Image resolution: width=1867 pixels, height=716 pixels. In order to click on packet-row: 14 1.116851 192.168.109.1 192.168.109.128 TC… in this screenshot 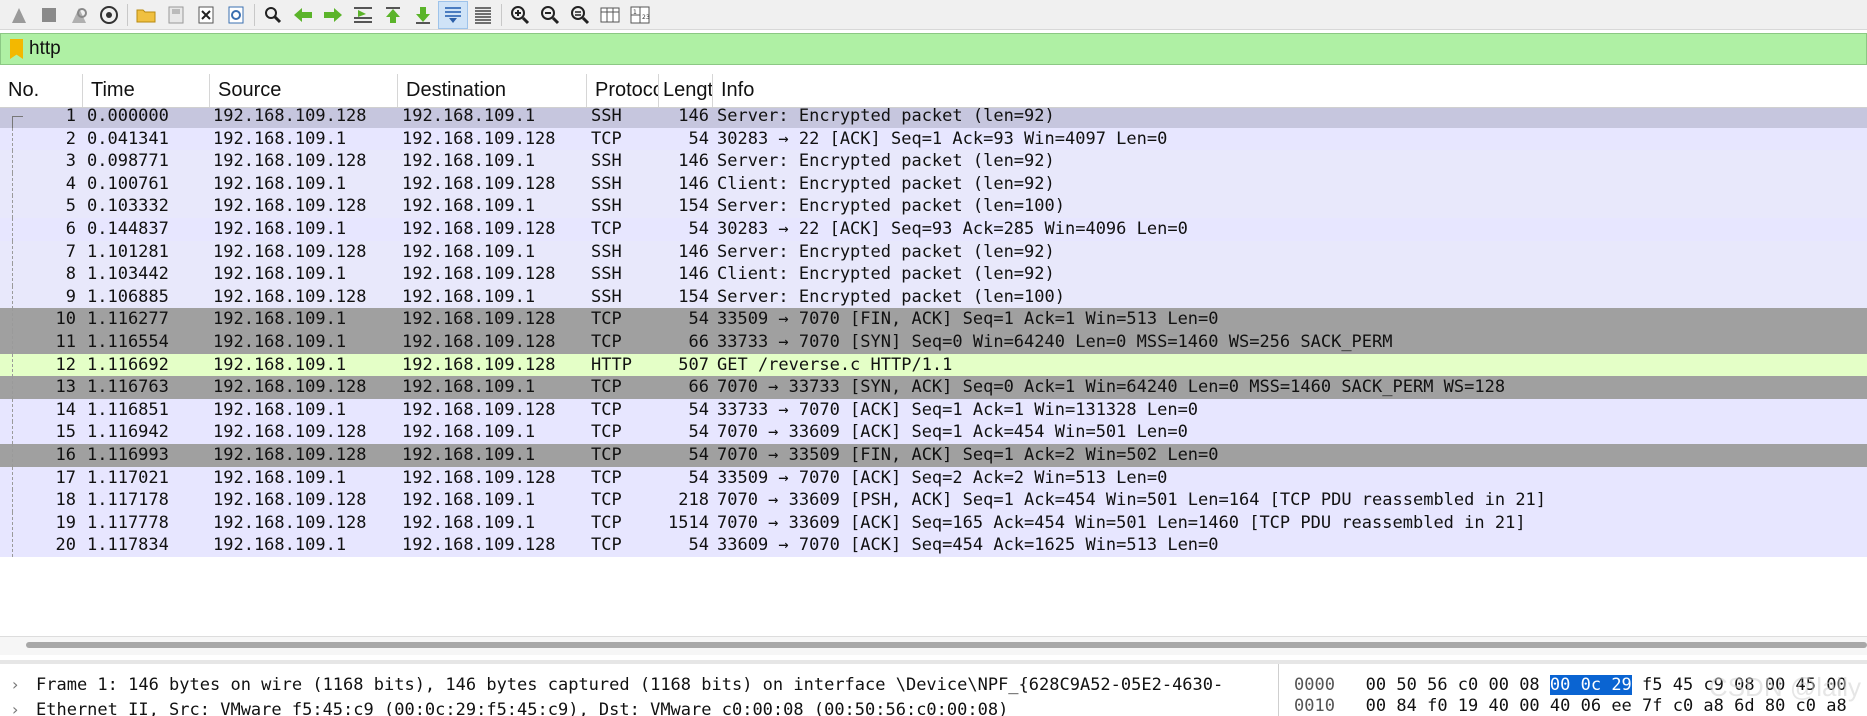, I will do `click(933, 410)`.